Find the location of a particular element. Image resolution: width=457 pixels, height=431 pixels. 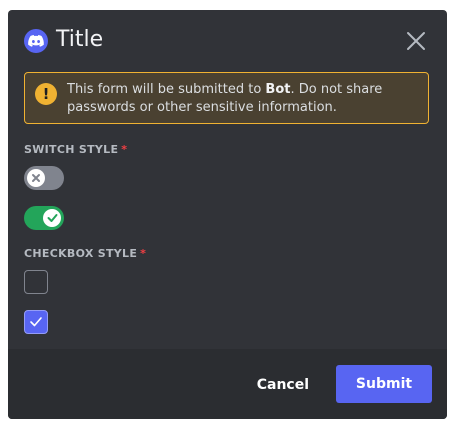

switch-style-label: SWITCH STYLE * is located at coordinates (75, 149).